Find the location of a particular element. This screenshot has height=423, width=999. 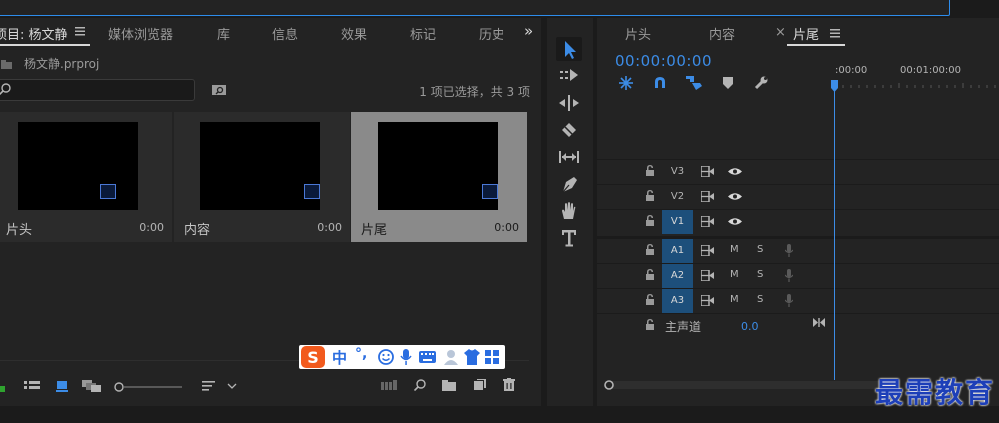

ime-punctuation-toggle: °, is located at coordinates (361, 354).